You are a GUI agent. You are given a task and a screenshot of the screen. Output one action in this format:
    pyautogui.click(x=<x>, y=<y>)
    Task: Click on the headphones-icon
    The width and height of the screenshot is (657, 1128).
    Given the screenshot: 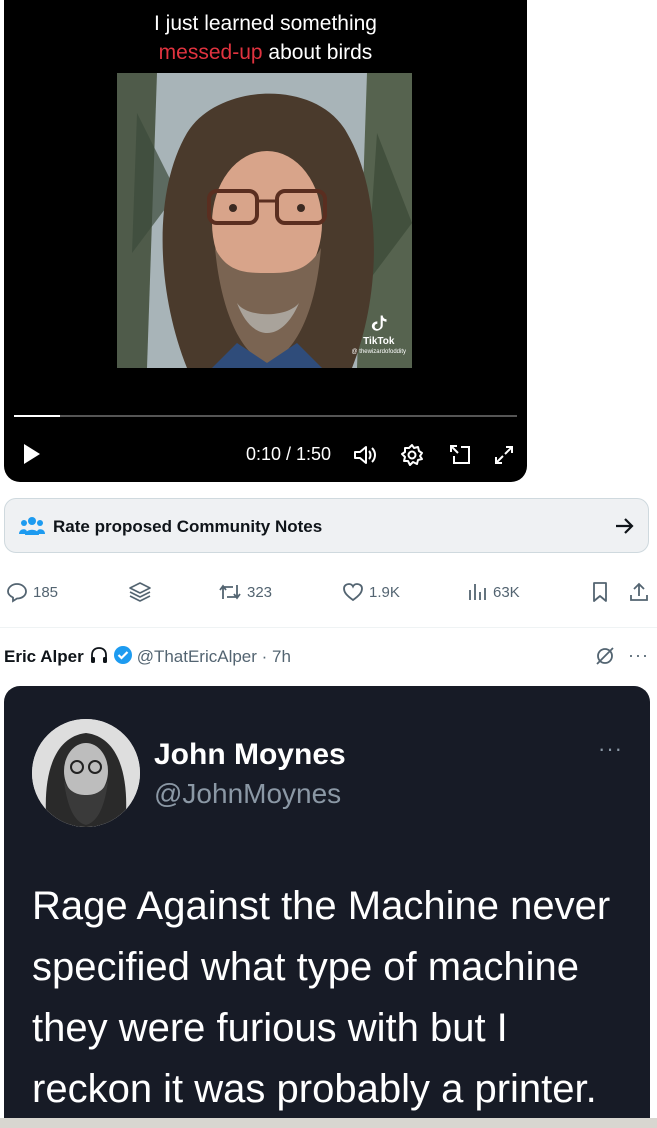 What is the action you would take?
    pyautogui.click(x=99, y=657)
    